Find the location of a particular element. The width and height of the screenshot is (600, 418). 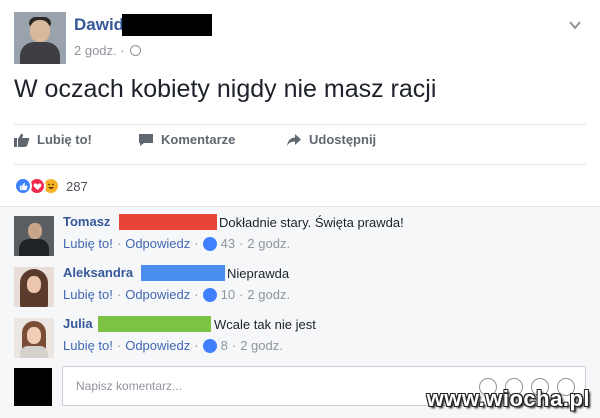

comment-meta: Lubię to! · Odpowiedz · 10 · 2 godz. is located at coordinates (177, 294).